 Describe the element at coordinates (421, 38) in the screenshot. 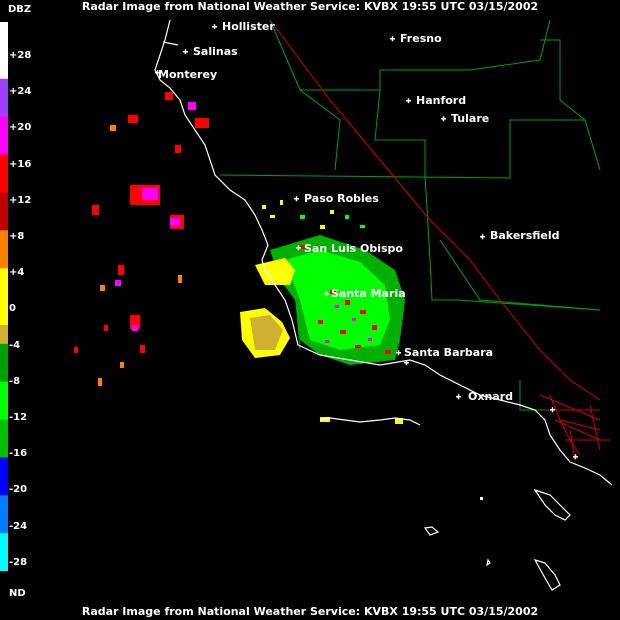

I see `city-label-fresno: Fresno` at that location.